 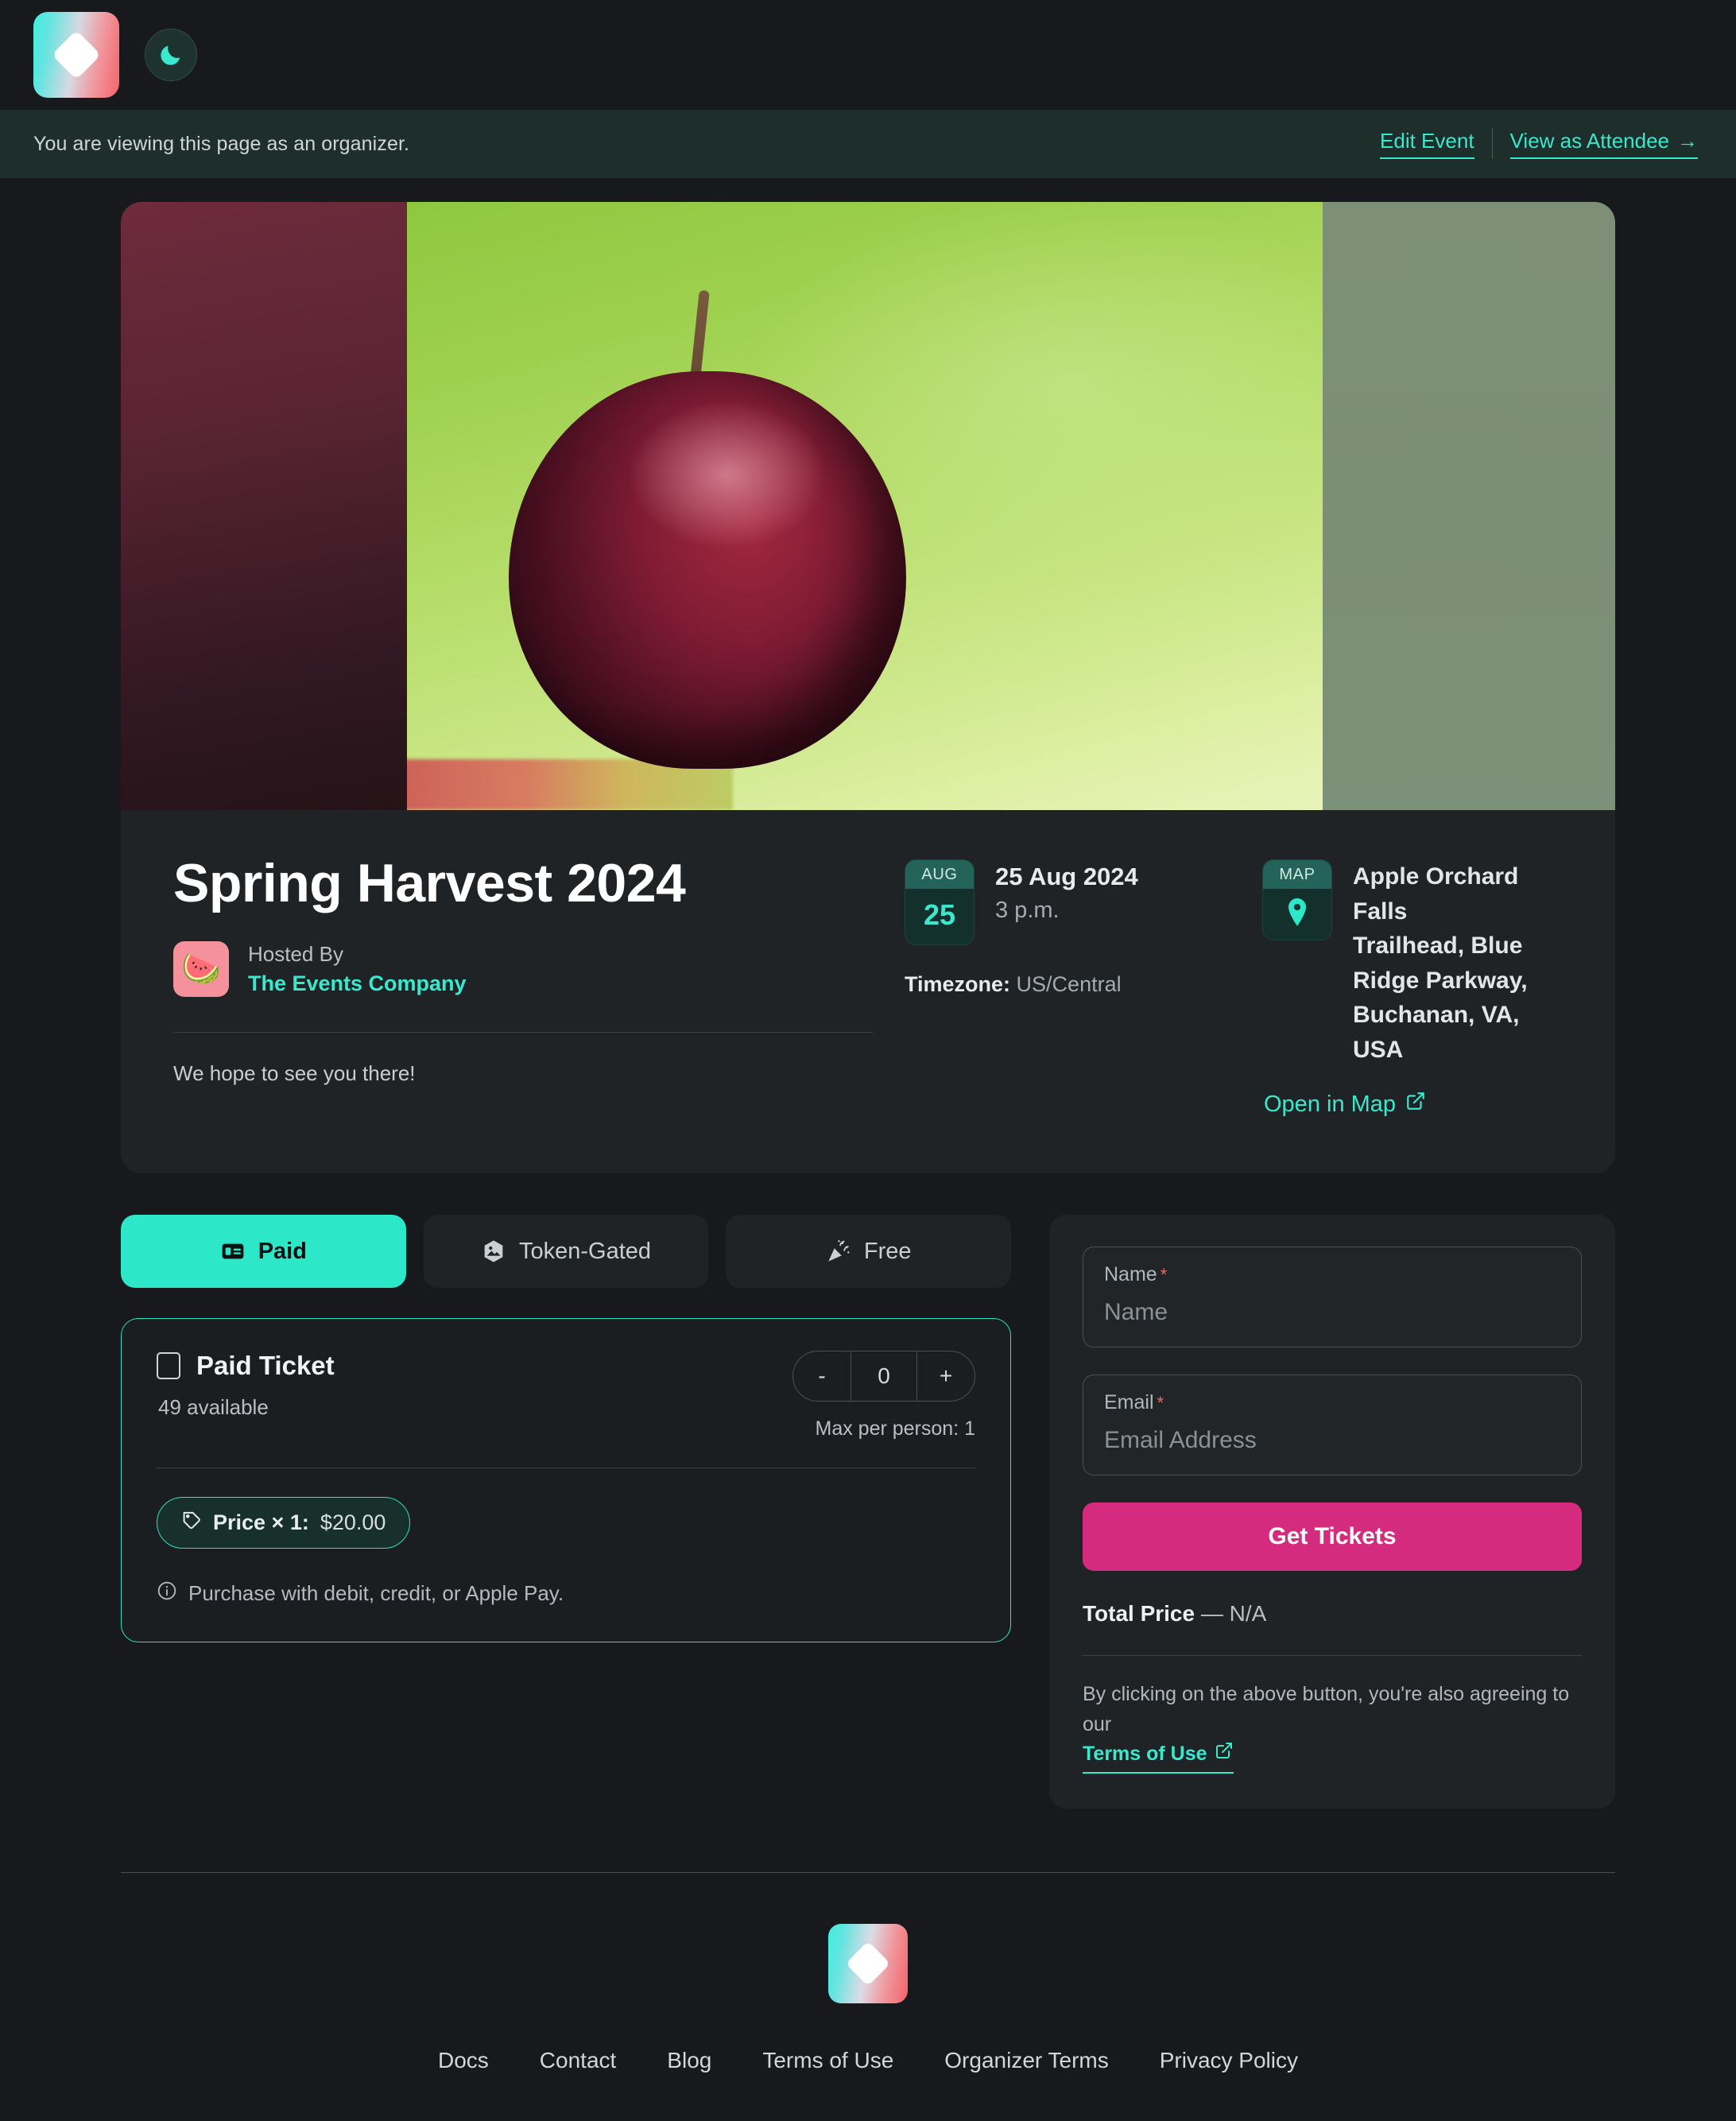 I want to click on name-input, so click(x=1332, y=1312).